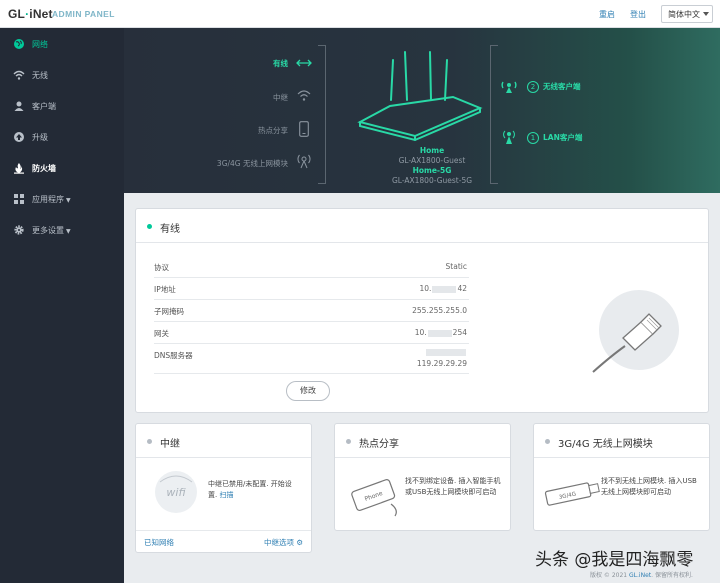 This screenshot has width=720, height=583. What do you see at coordinates (226, 495) in the screenshot?
I see `scan-link: 扫描` at bounding box center [226, 495].